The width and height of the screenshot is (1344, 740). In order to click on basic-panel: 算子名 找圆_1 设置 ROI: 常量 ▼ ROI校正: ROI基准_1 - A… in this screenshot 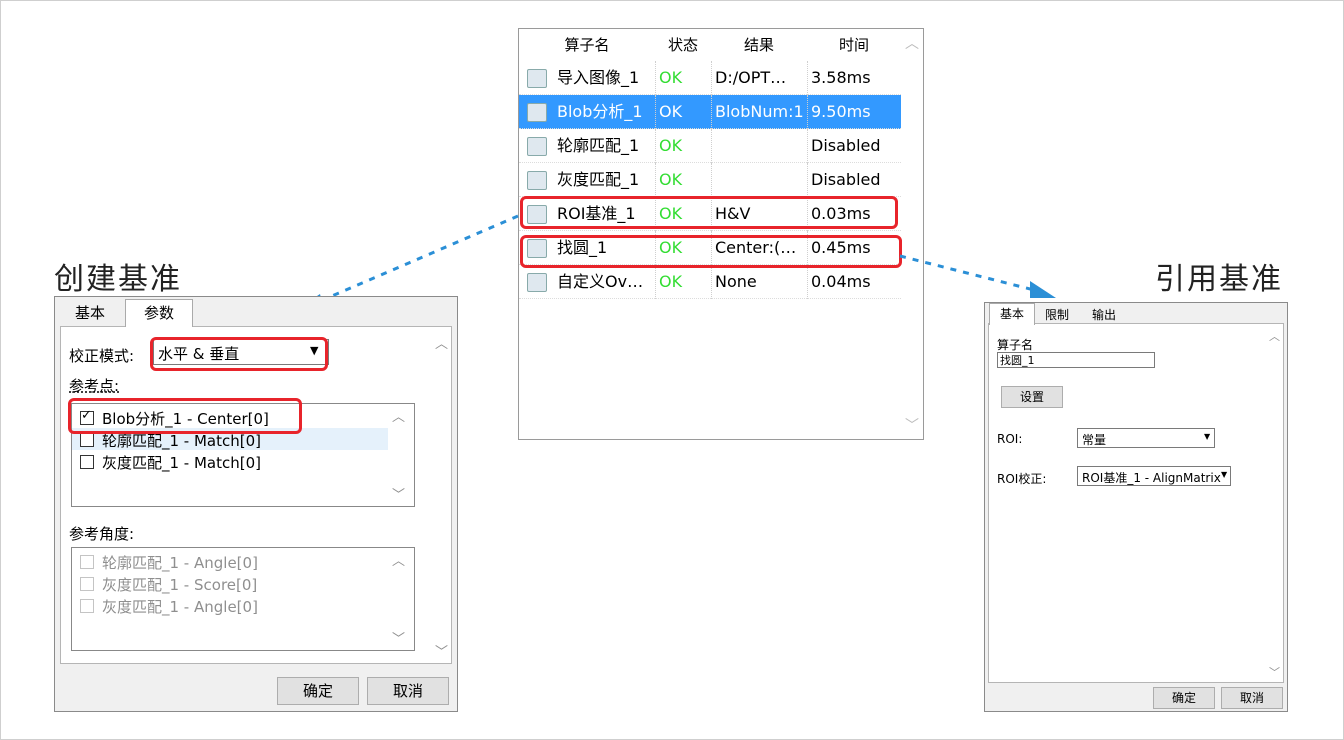, I will do `click(1136, 503)`.